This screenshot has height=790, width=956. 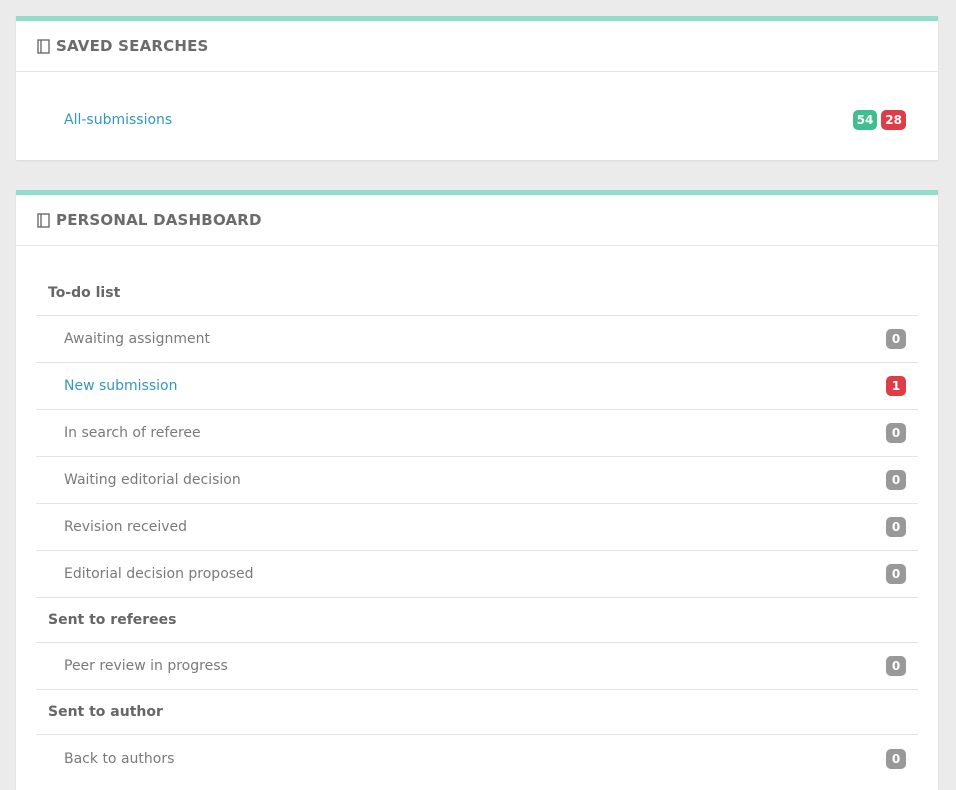 What do you see at coordinates (132, 46) in the screenshot?
I see `saved-searches-title: SAVED SEARCHES` at bounding box center [132, 46].